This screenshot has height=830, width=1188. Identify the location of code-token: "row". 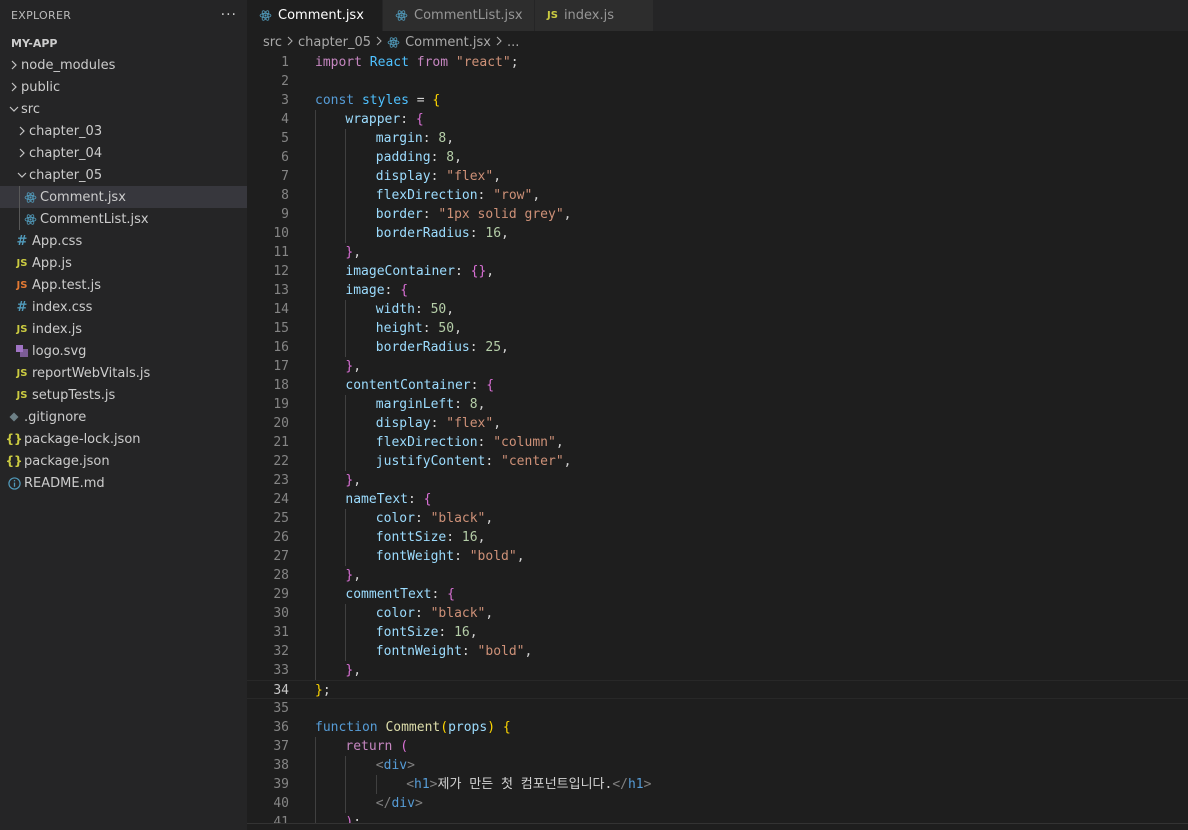
(513, 195).